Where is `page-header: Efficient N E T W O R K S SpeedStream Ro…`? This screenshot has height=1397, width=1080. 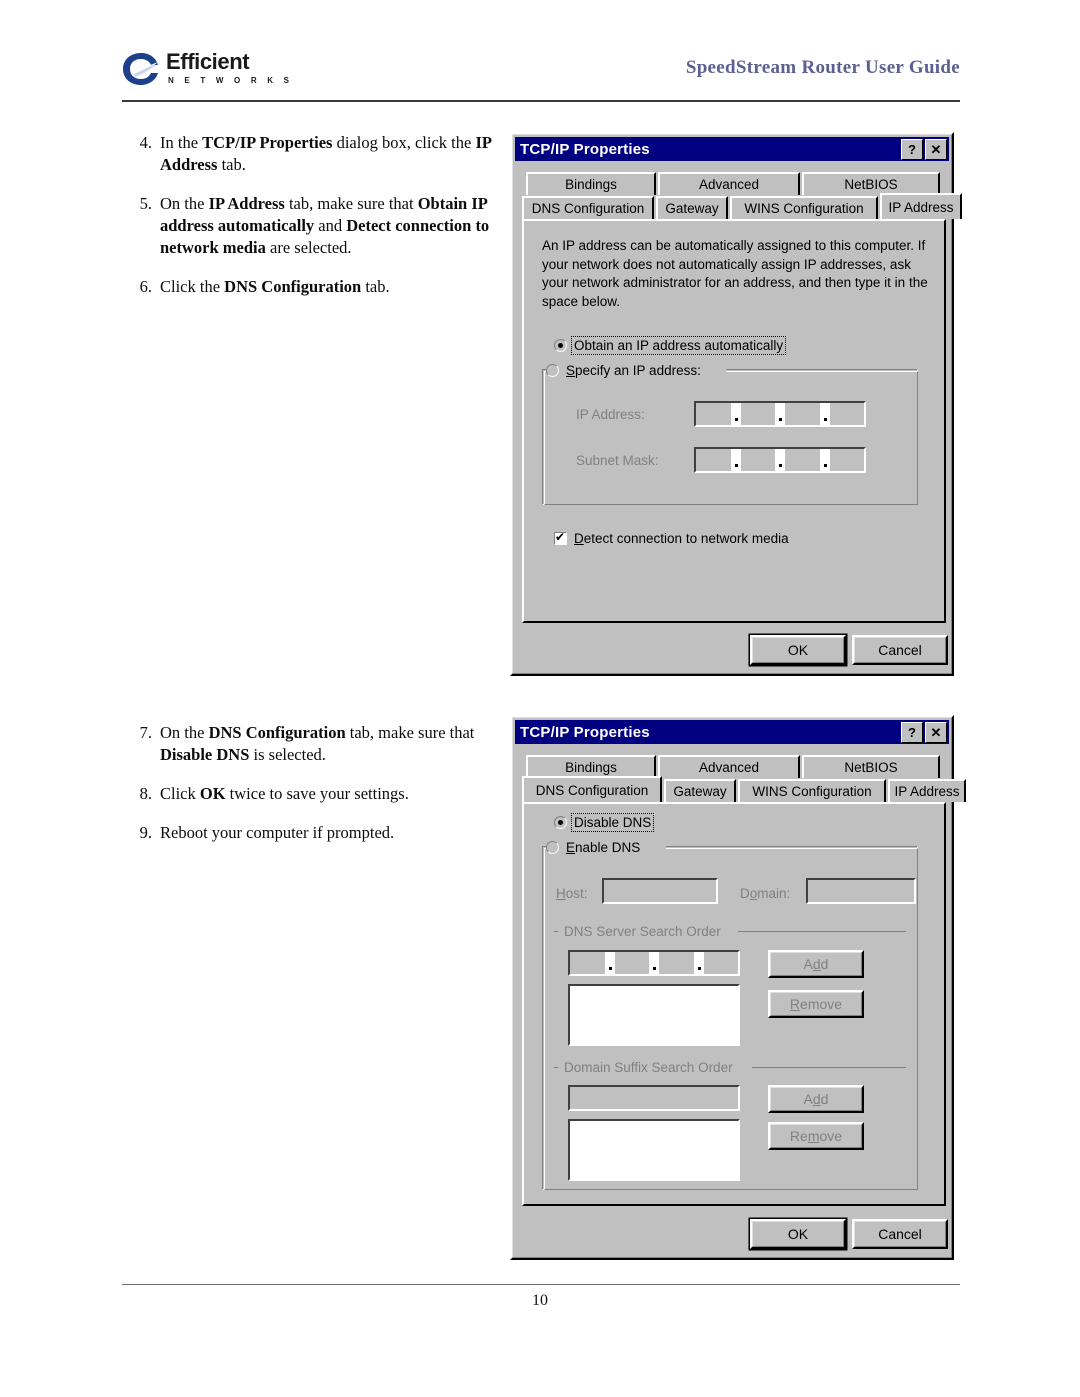 page-header: Efficient N E T W O R K S SpeedStream Ro… is located at coordinates (541, 74).